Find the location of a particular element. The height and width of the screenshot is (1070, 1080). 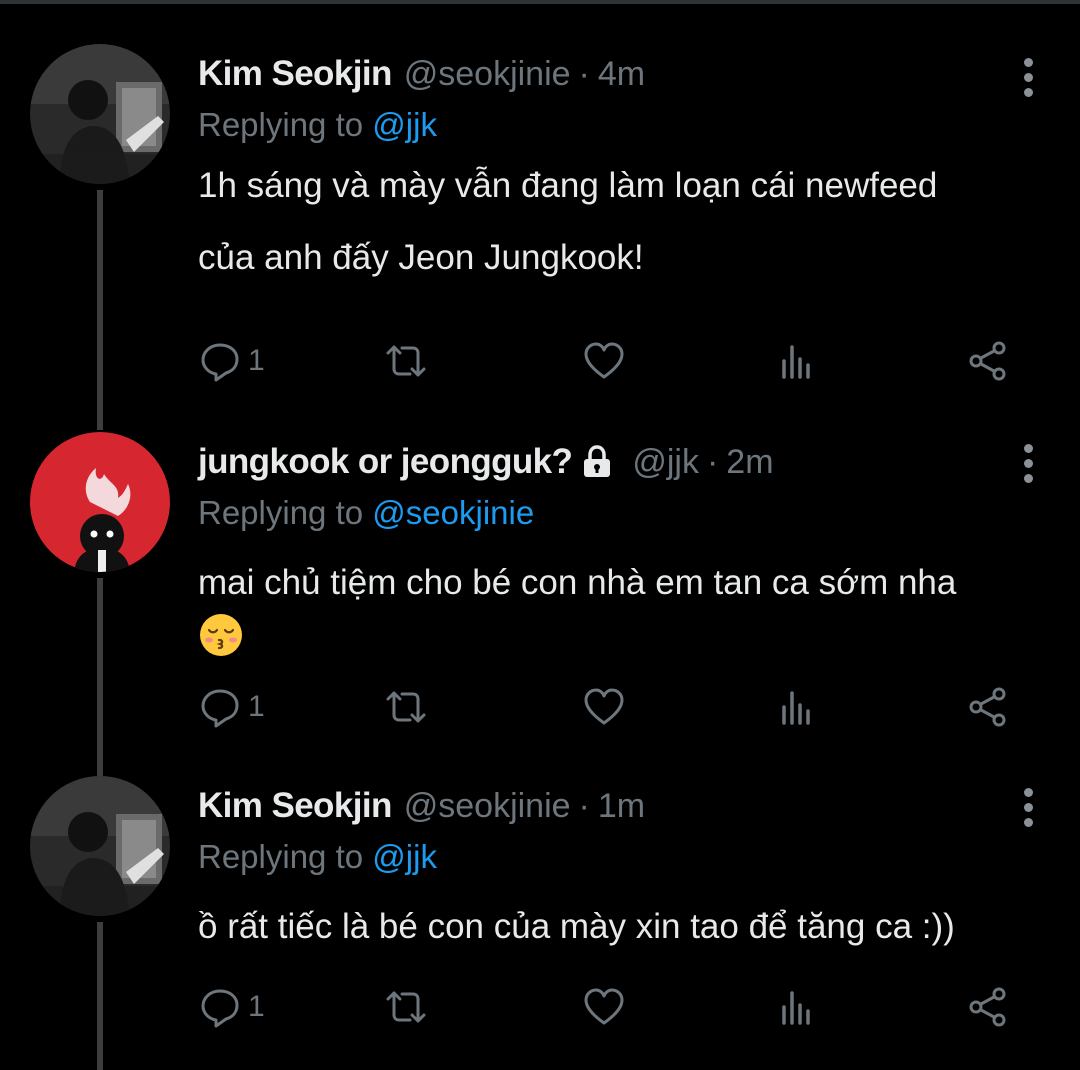

mention-link: @seokjinie is located at coordinates (453, 512).